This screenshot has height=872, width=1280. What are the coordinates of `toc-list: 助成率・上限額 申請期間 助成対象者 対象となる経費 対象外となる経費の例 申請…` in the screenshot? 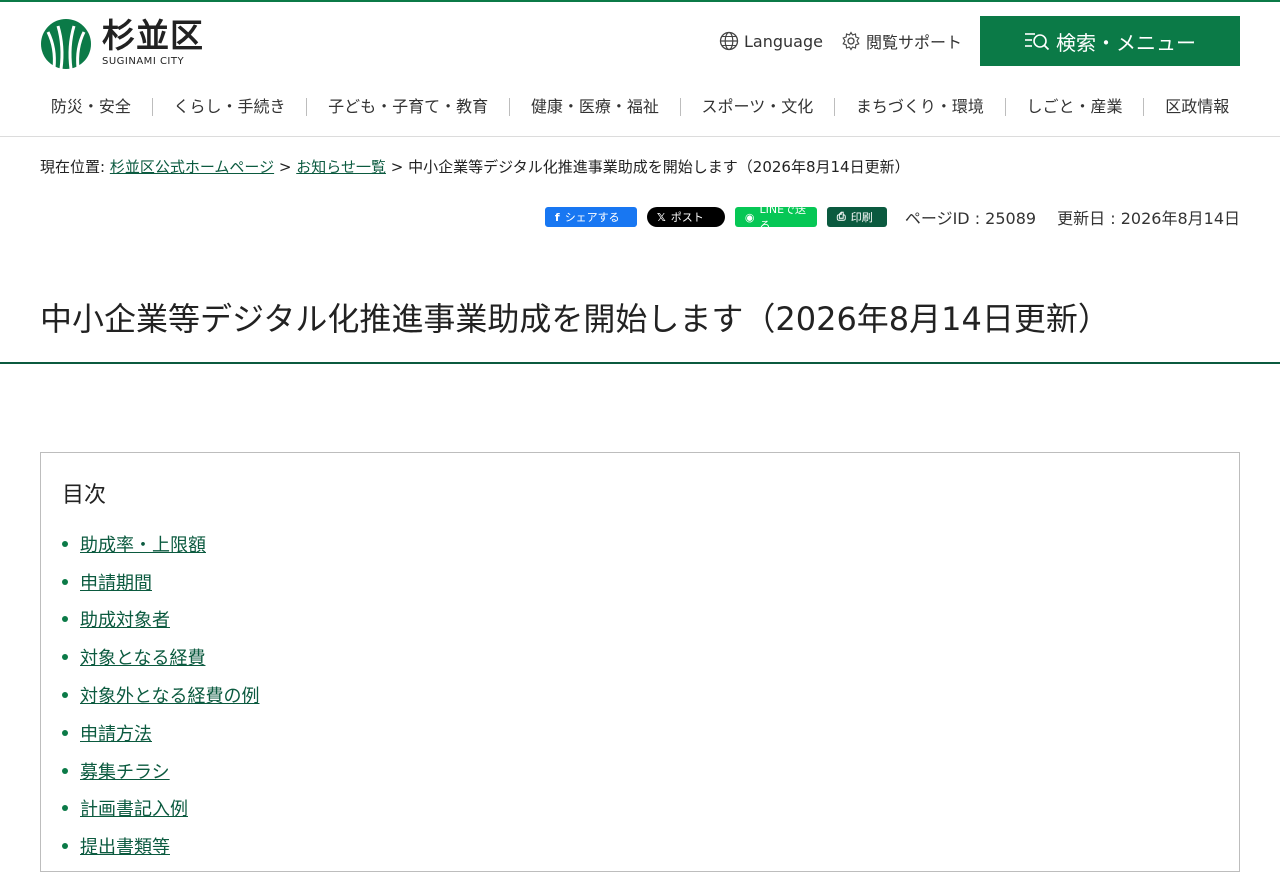 It's located at (160, 695).